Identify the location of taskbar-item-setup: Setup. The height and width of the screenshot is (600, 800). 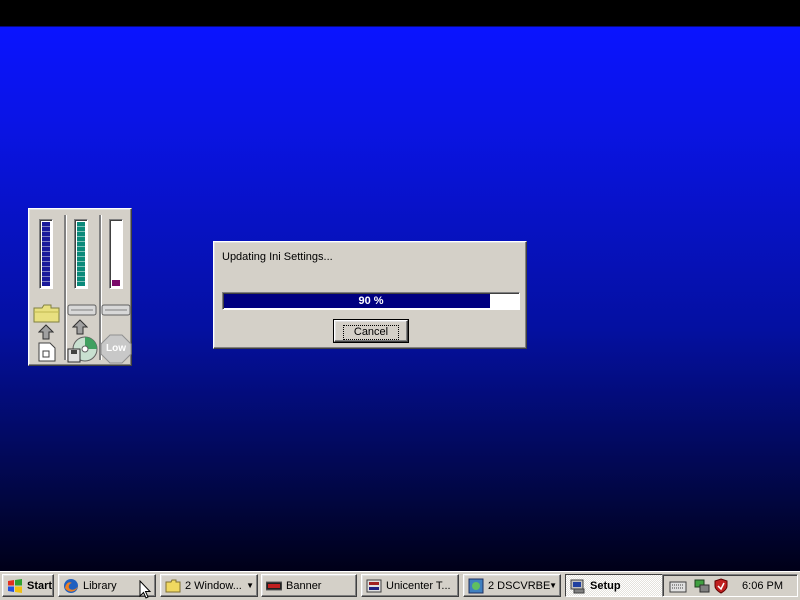
(614, 585).